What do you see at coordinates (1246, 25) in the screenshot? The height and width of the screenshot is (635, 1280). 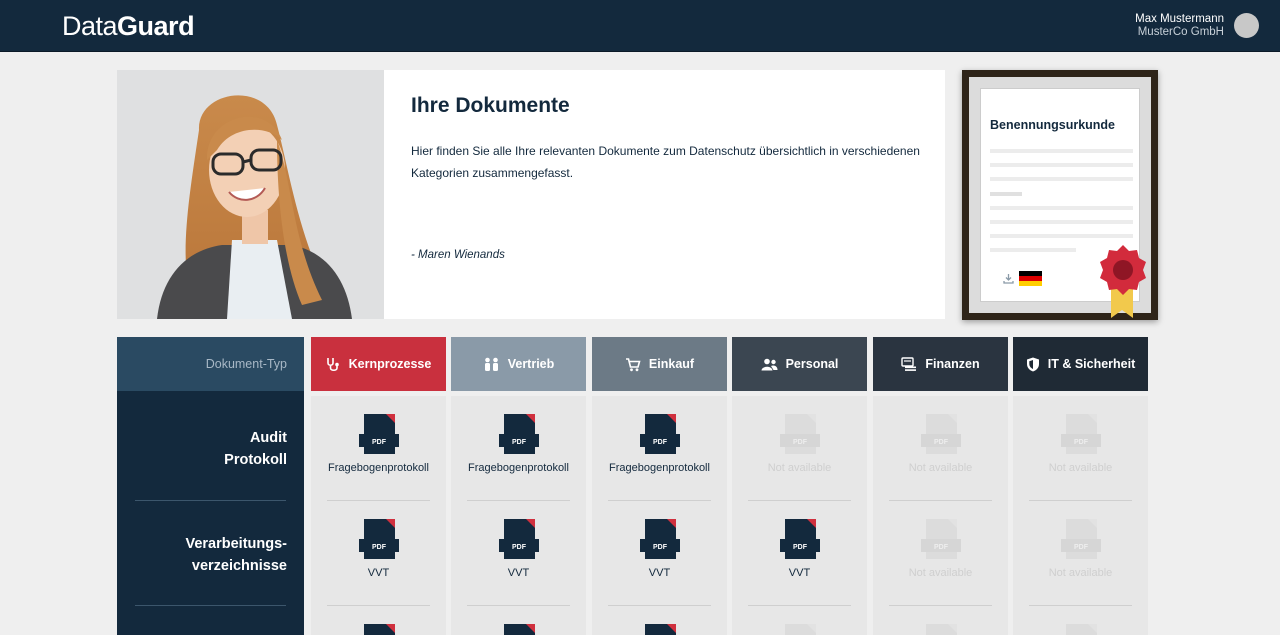 I see `avatar` at bounding box center [1246, 25].